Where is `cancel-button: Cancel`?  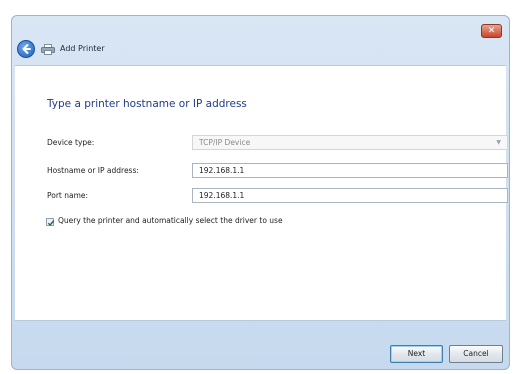 cancel-button: Cancel is located at coordinates (476, 354).